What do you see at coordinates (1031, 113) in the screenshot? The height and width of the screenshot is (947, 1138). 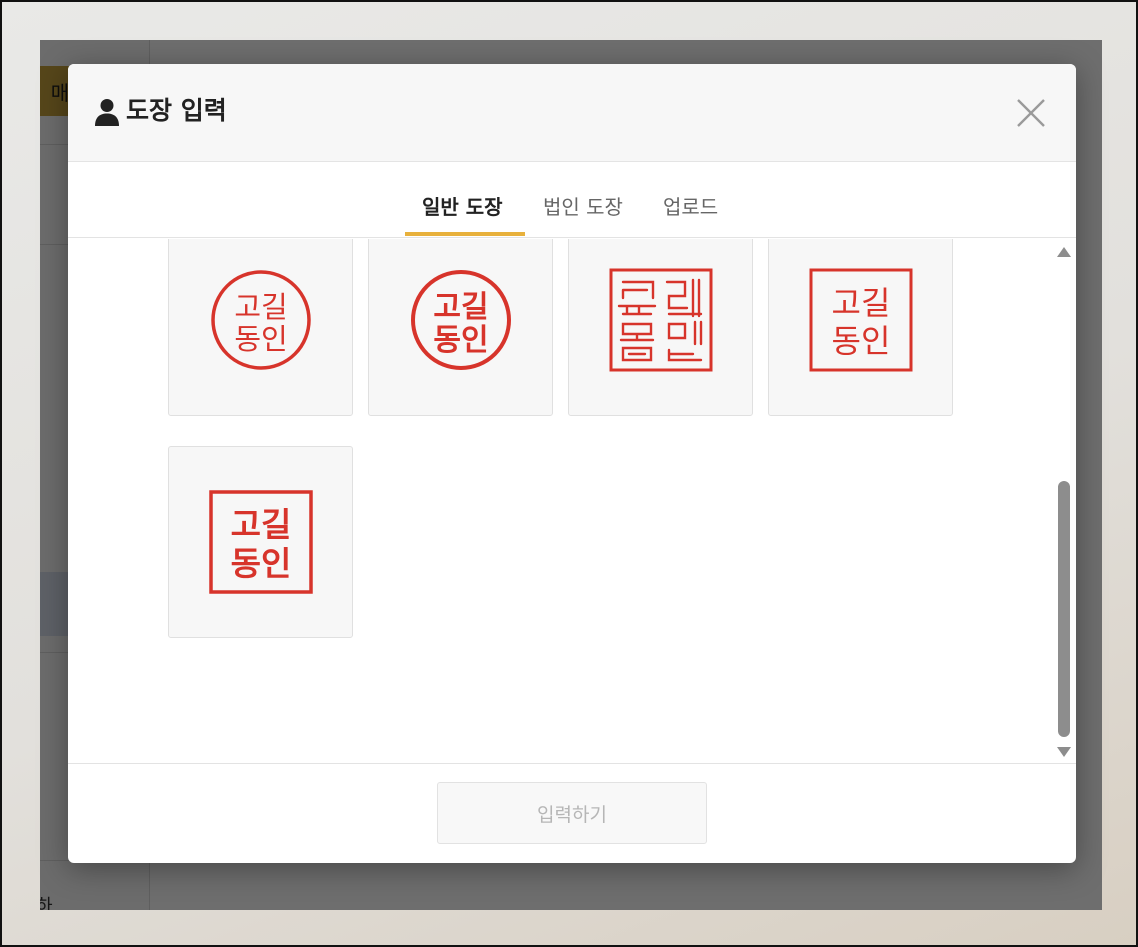 I see `close-icon` at bounding box center [1031, 113].